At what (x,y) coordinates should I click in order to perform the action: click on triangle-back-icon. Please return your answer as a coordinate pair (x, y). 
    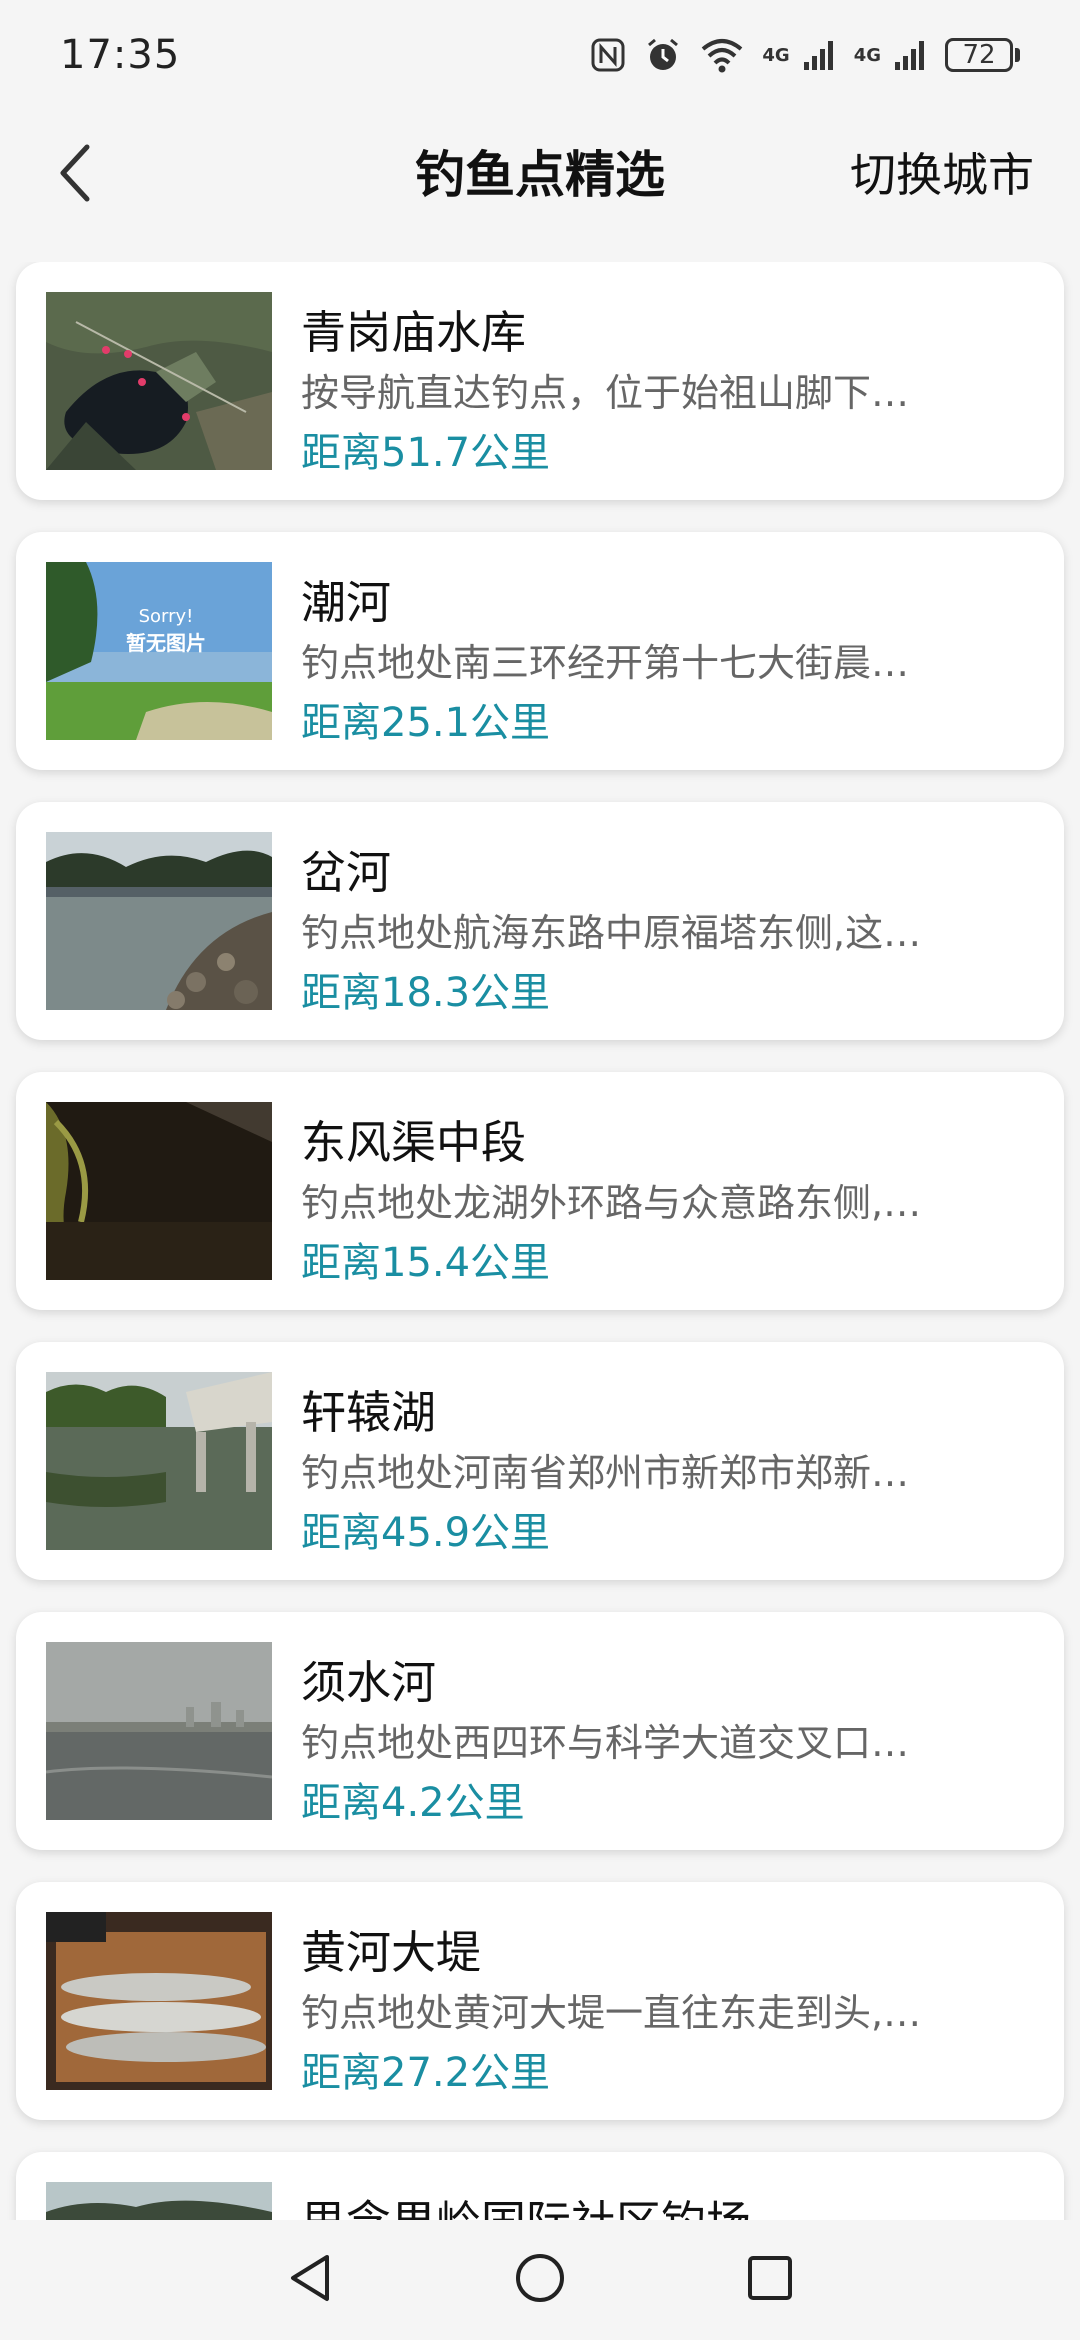
    Looking at the image, I should click on (310, 2280).